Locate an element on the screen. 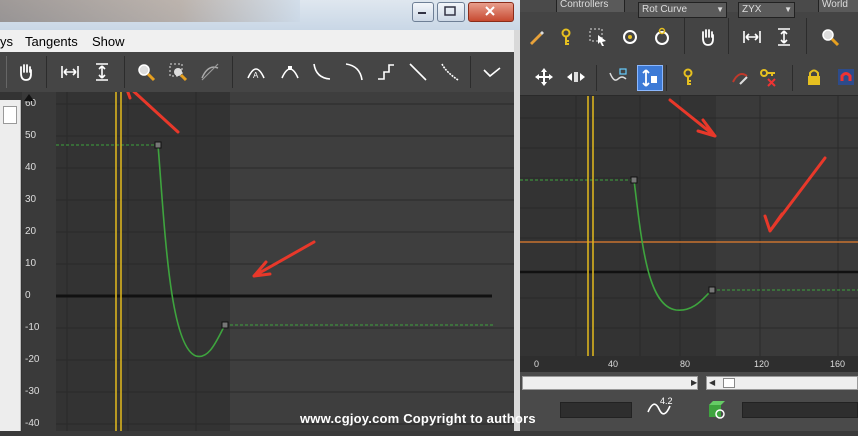 The width and height of the screenshot is (858, 436). pencil-icon is located at coordinates (536, 37).